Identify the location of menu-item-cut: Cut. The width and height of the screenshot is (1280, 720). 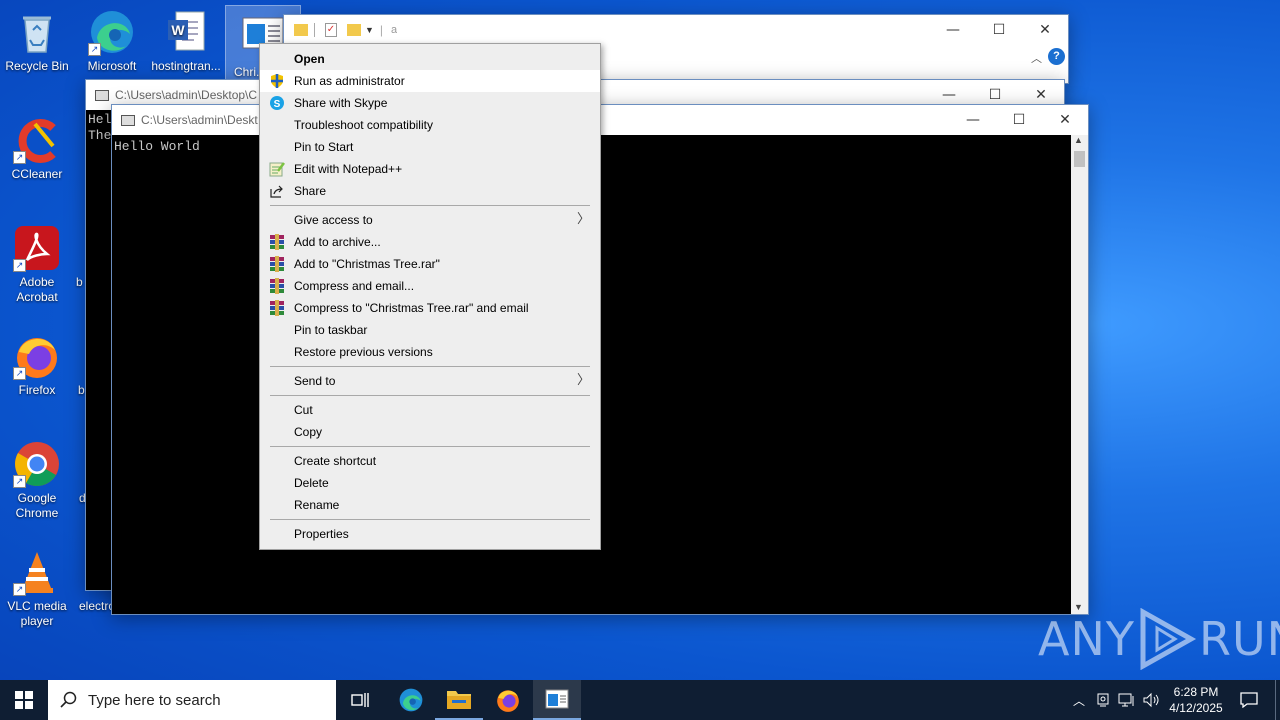
(430, 410).